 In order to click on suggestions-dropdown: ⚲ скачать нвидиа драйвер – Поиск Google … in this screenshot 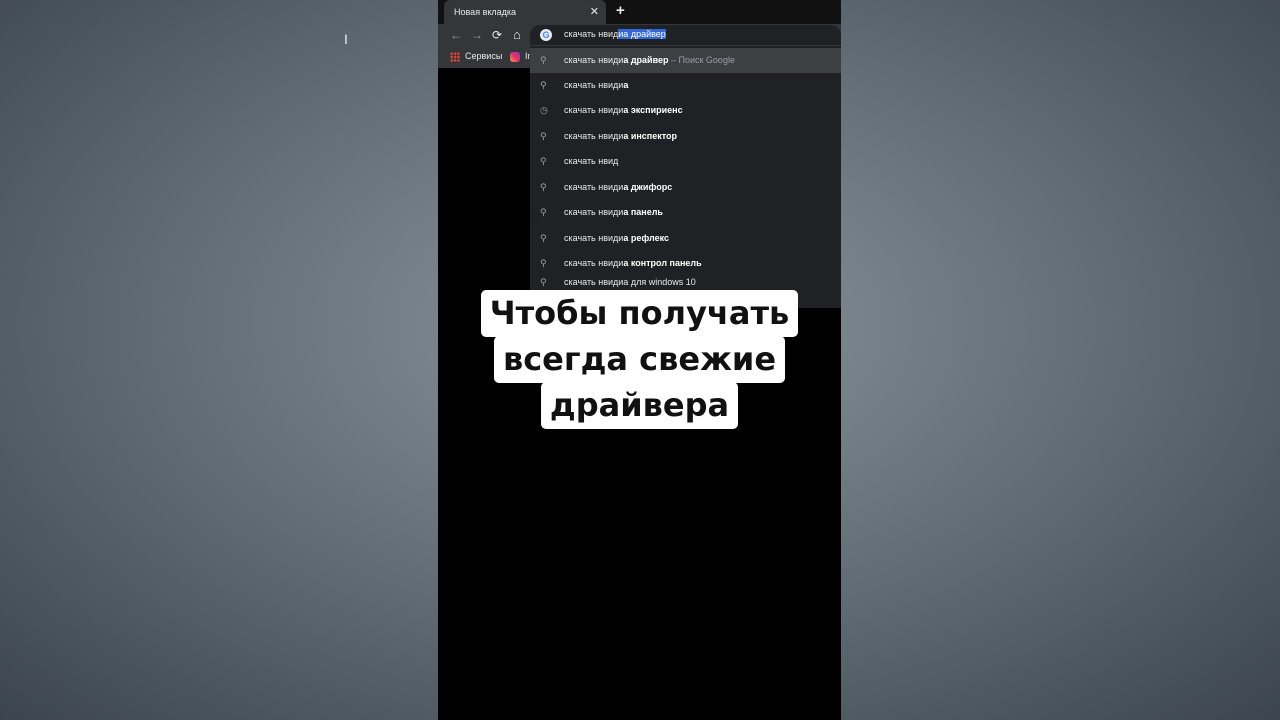, I will do `click(685, 177)`.